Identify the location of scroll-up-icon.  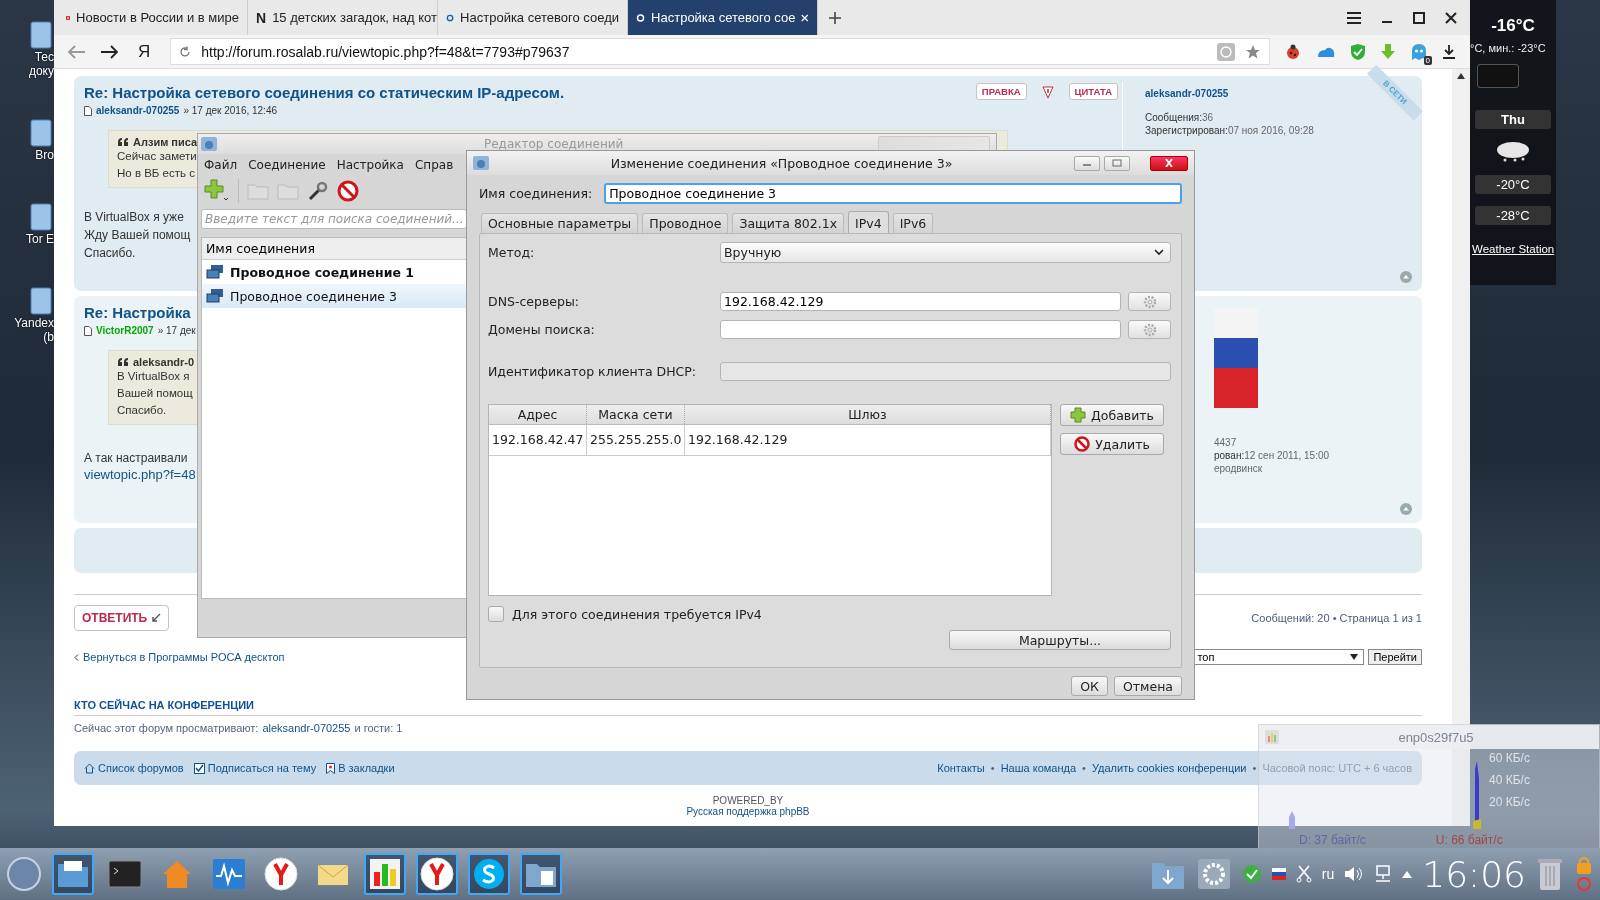
(1461, 76).